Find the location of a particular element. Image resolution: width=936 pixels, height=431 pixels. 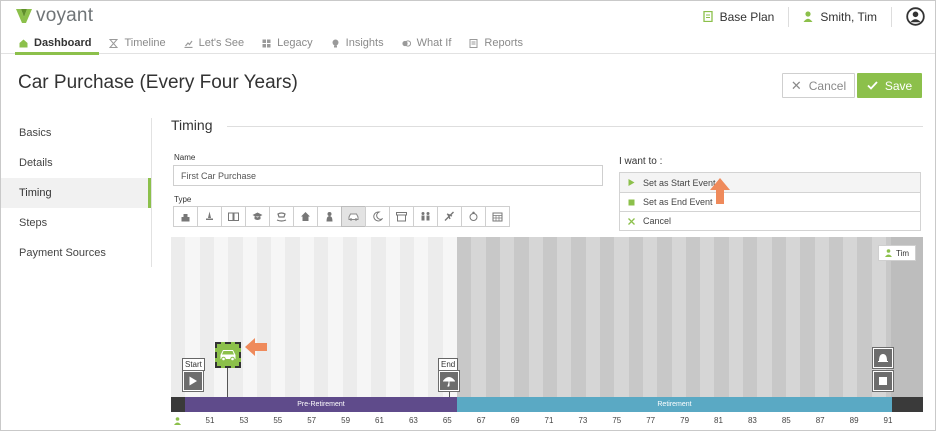

bell-icon is located at coordinates (883, 358).